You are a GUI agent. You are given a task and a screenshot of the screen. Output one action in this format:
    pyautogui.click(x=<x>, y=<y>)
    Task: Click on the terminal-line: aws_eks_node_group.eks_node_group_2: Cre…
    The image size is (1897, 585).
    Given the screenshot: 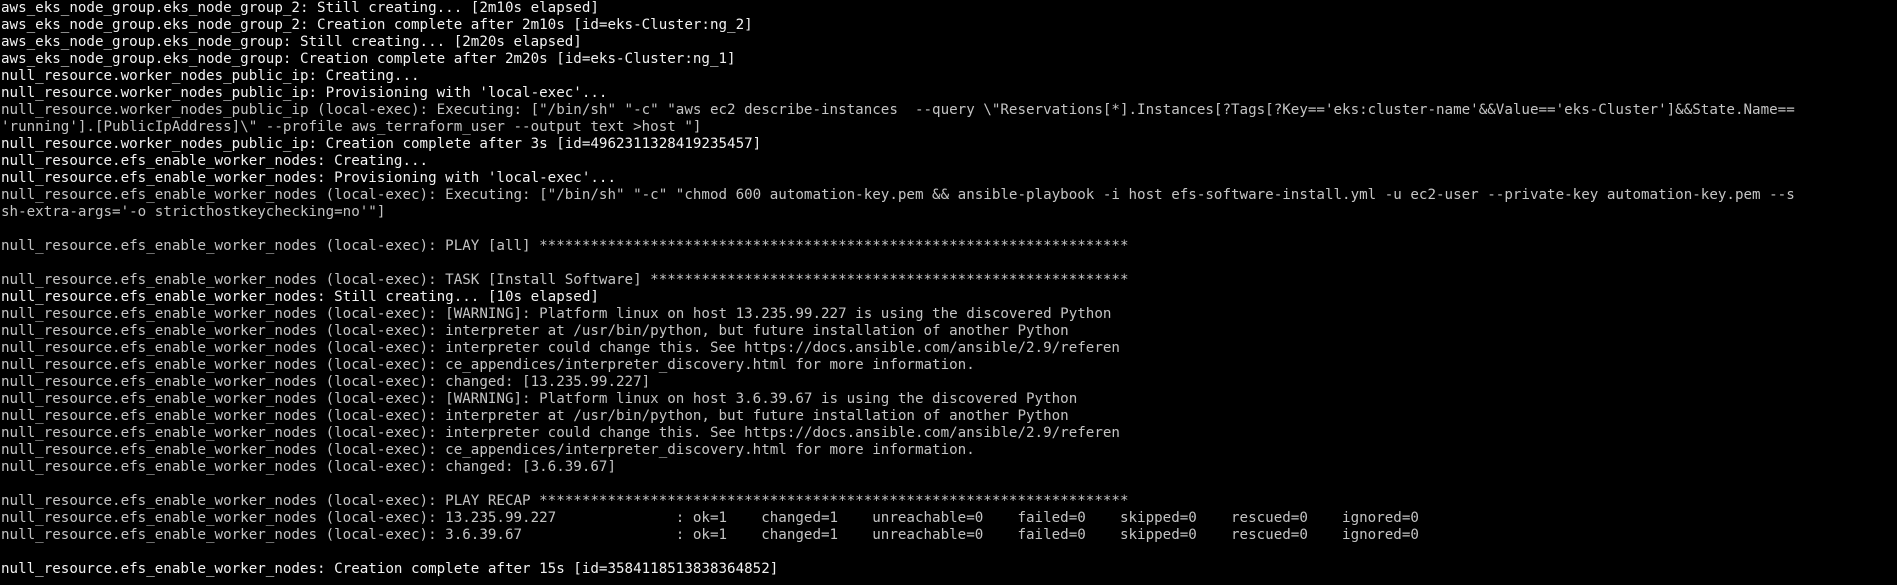 What is the action you would take?
    pyautogui.click(x=377, y=25)
    